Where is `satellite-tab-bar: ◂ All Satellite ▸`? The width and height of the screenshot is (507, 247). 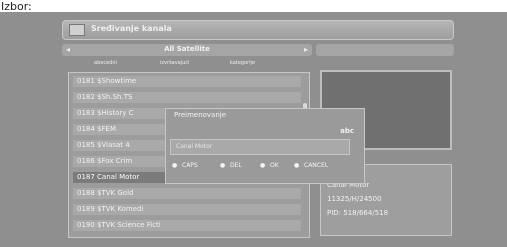 satellite-tab-bar: ◂ All Satellite ▸ is located at coordinates (187, 50).